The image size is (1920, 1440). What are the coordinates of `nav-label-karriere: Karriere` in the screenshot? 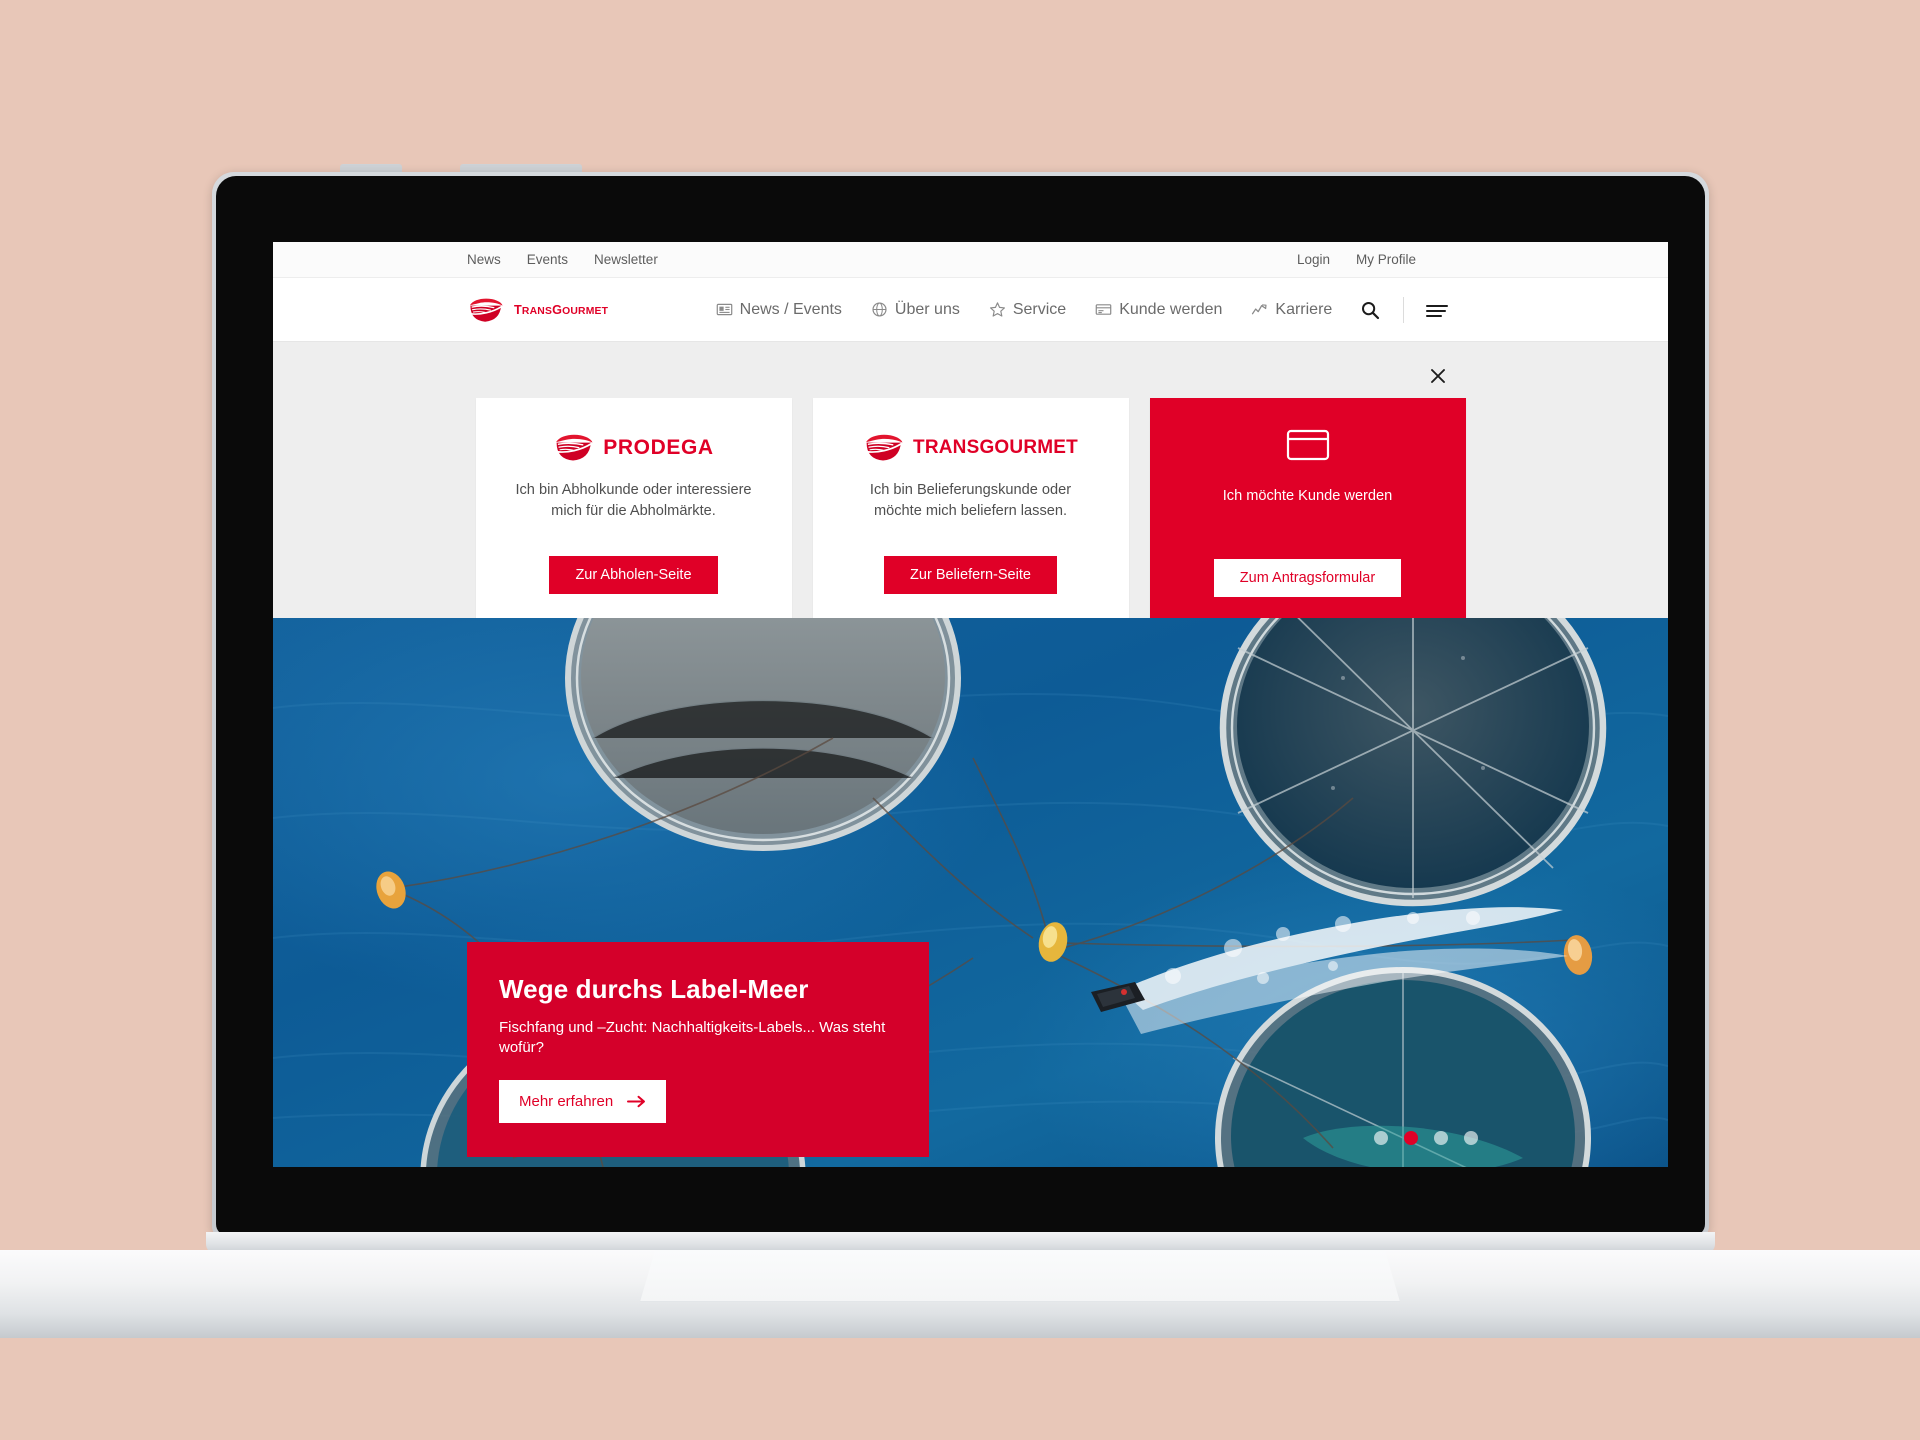 It's located at (1304, 309).